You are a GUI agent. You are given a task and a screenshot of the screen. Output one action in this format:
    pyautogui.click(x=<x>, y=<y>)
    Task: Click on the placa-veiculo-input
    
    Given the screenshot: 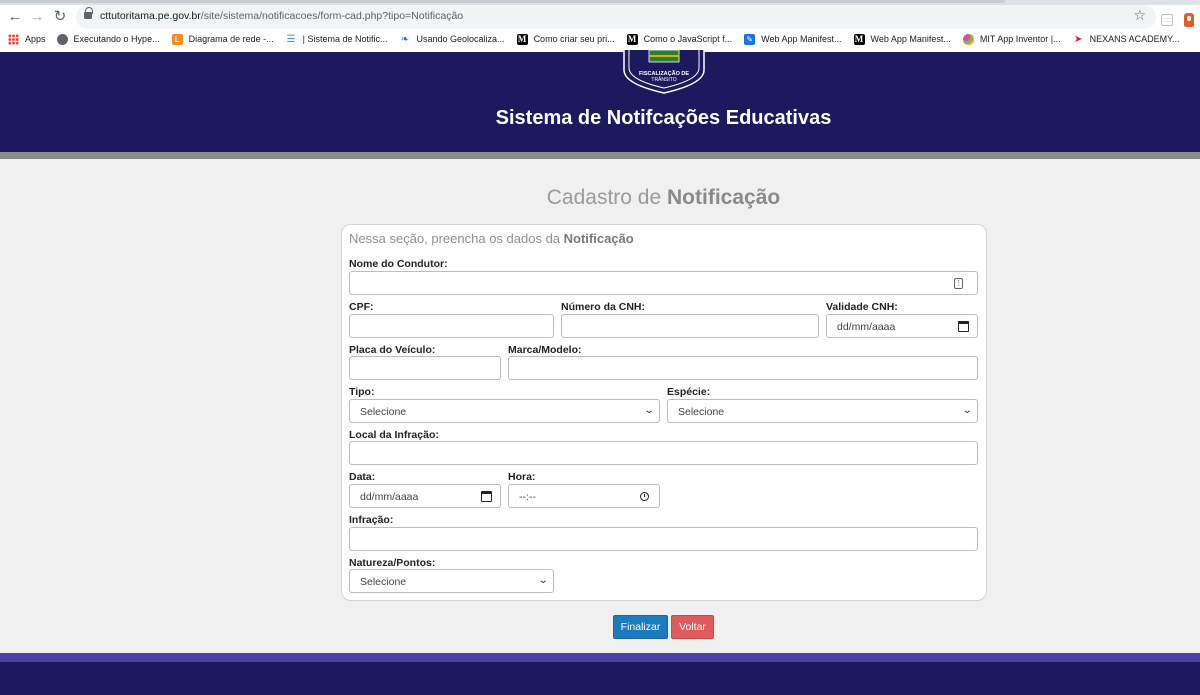 What is the action you would take?
    pyautogui.click(x=425, y=368)
    